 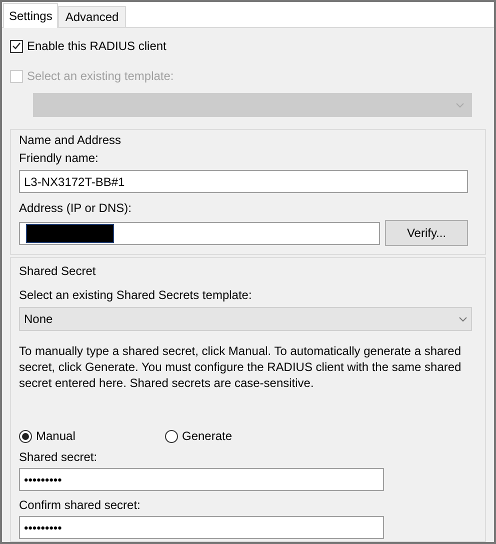 I want to click on shared-secrets-template-dropdown: None, so click(x=245, y=319).